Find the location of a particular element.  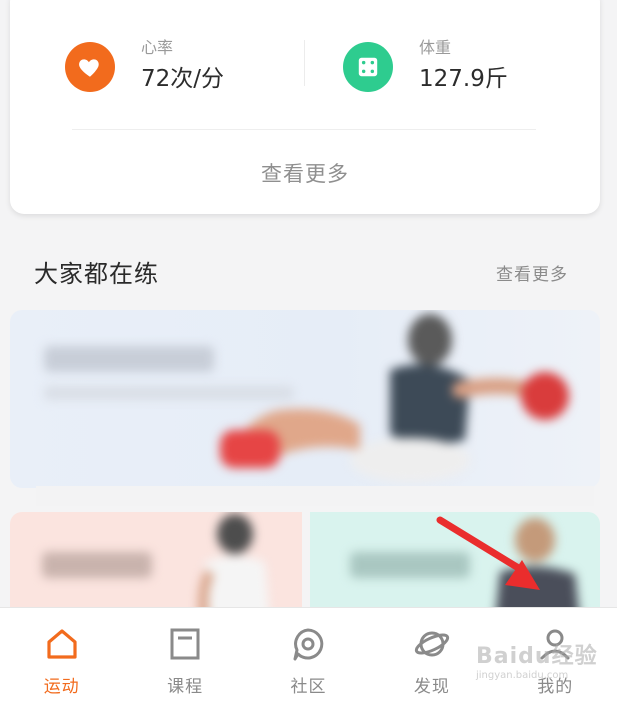

heart-icon is located at coordinates (90, 67).